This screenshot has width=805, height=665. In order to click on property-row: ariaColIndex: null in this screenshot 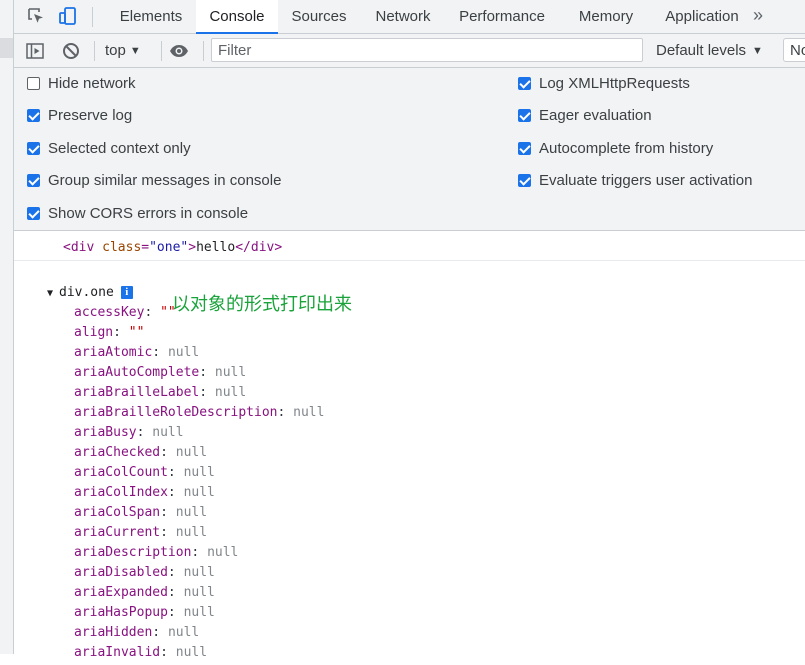, I will do `click(199, 495)`.